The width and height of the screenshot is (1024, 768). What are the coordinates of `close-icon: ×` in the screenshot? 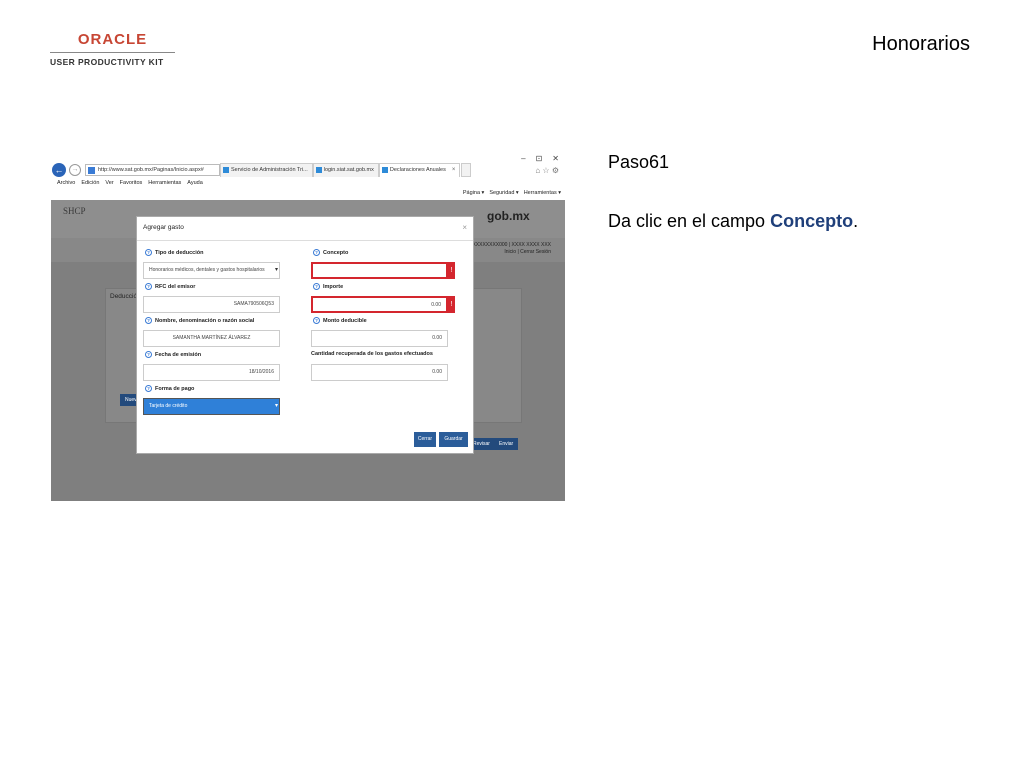 It's located at (464, 227).